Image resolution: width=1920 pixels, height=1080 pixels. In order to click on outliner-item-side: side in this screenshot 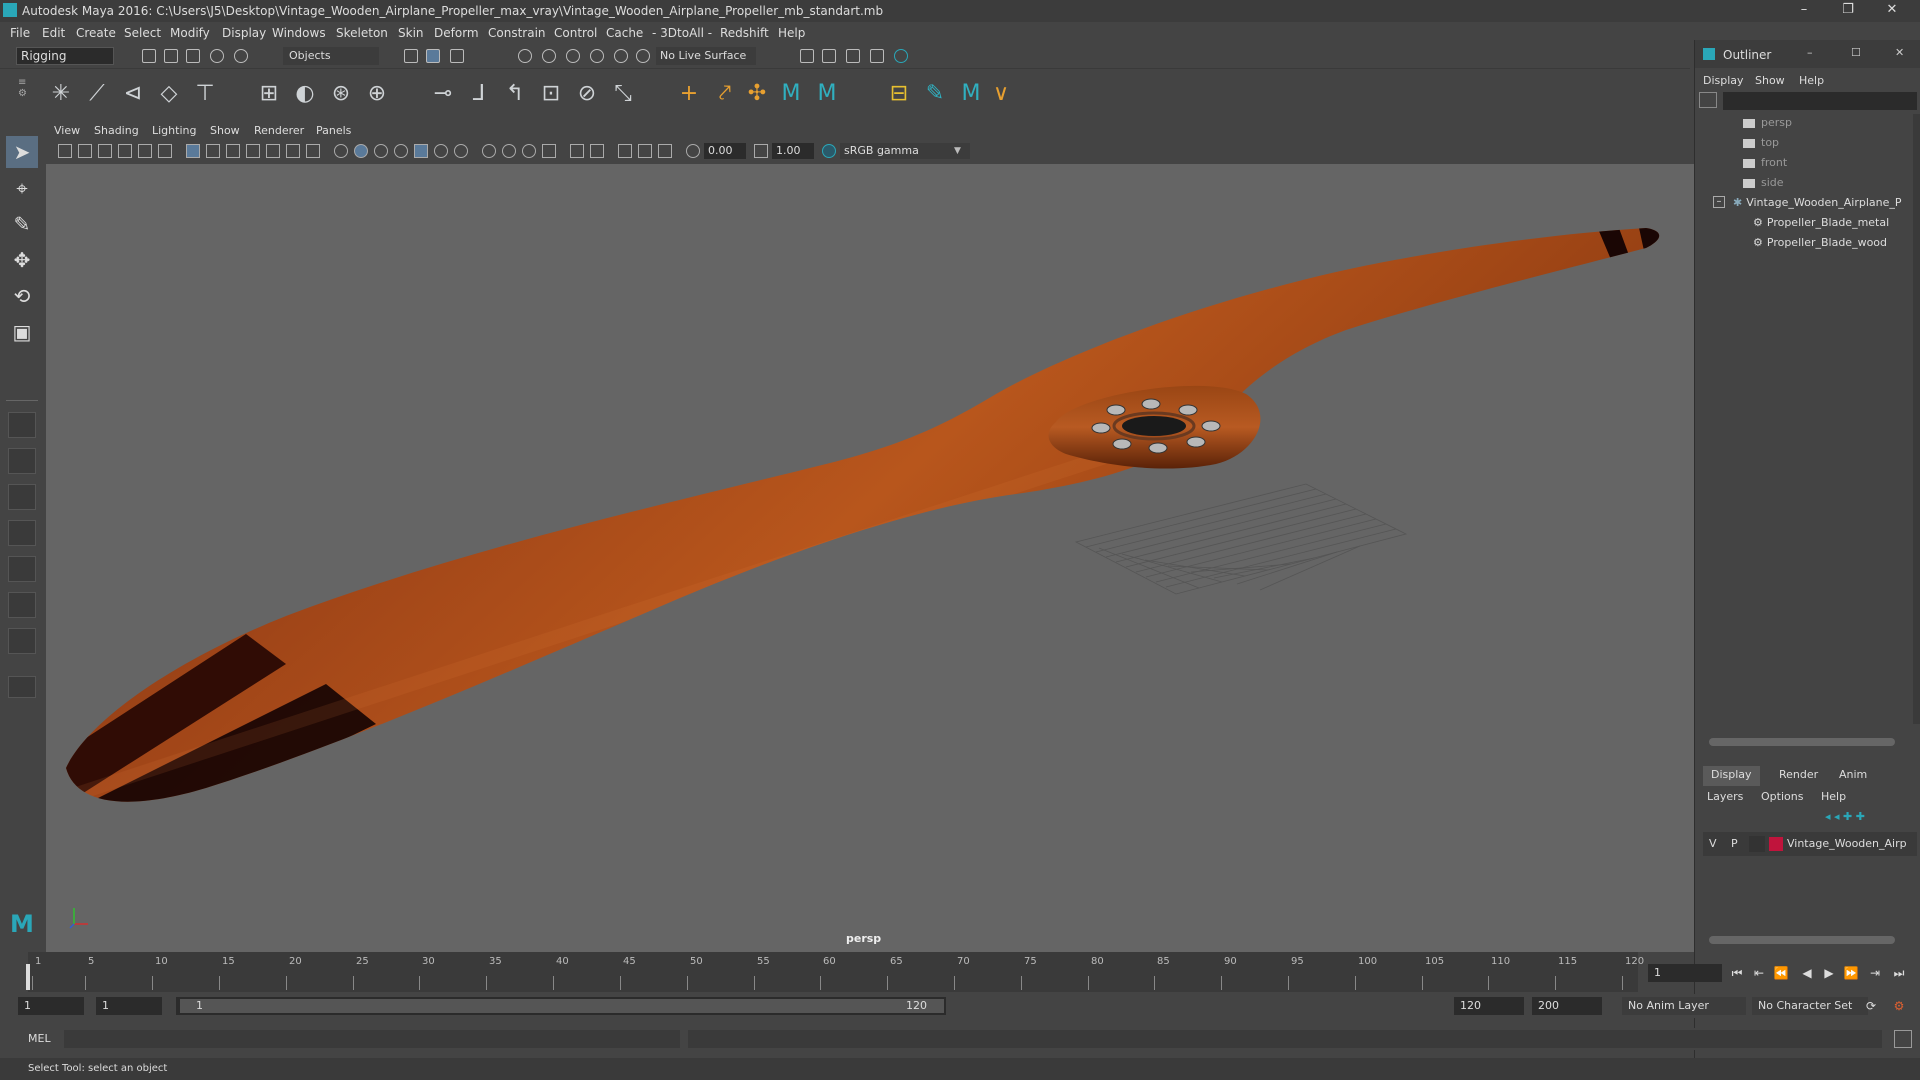, I will do `click(1763, 185)`.